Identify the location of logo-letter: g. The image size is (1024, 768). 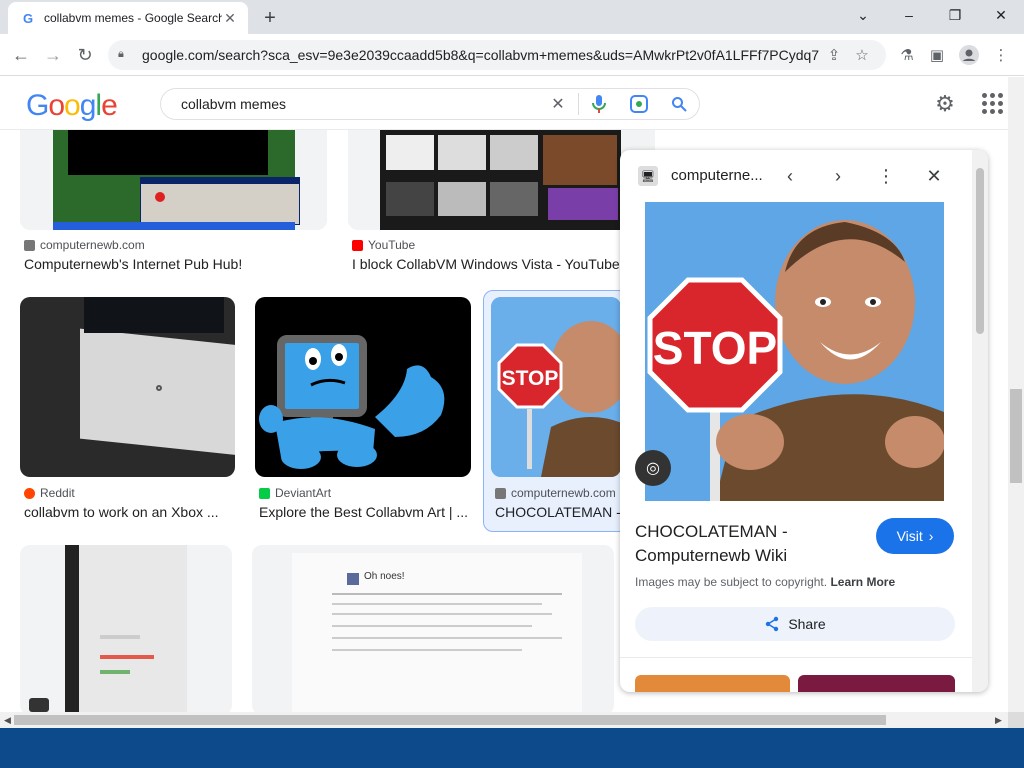
(88, 105).